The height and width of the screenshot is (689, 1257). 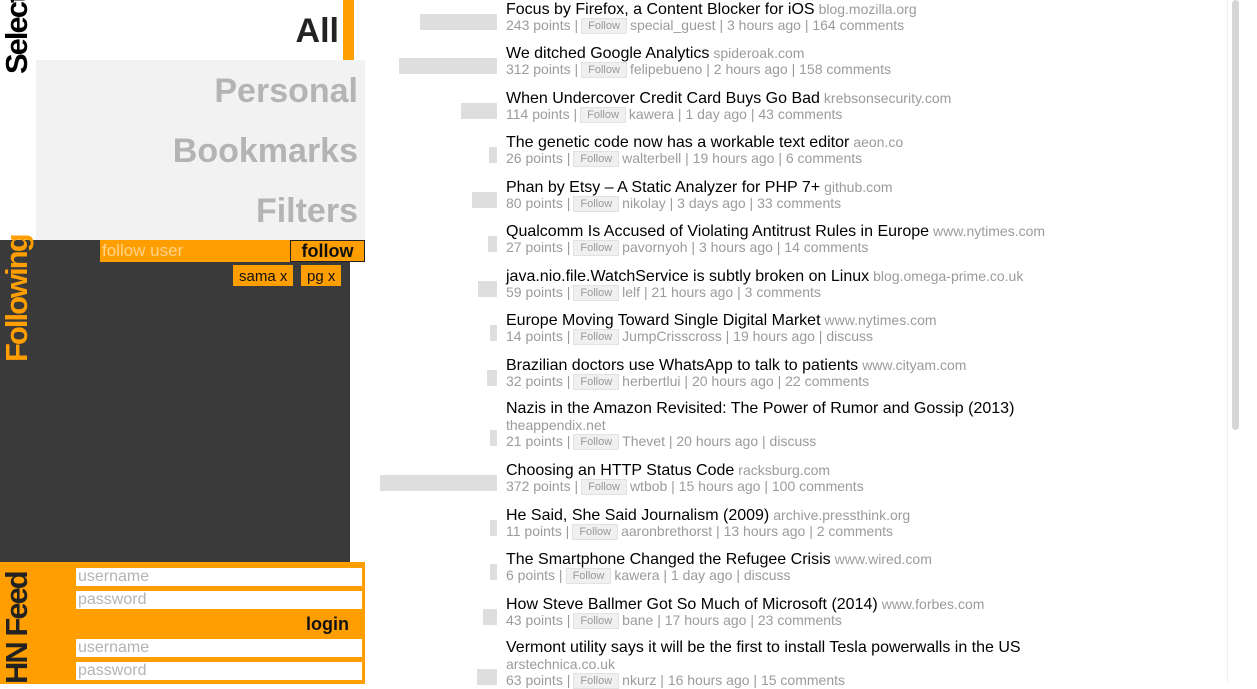 I want to click on follow-user-input, so click(x=195, y=251).